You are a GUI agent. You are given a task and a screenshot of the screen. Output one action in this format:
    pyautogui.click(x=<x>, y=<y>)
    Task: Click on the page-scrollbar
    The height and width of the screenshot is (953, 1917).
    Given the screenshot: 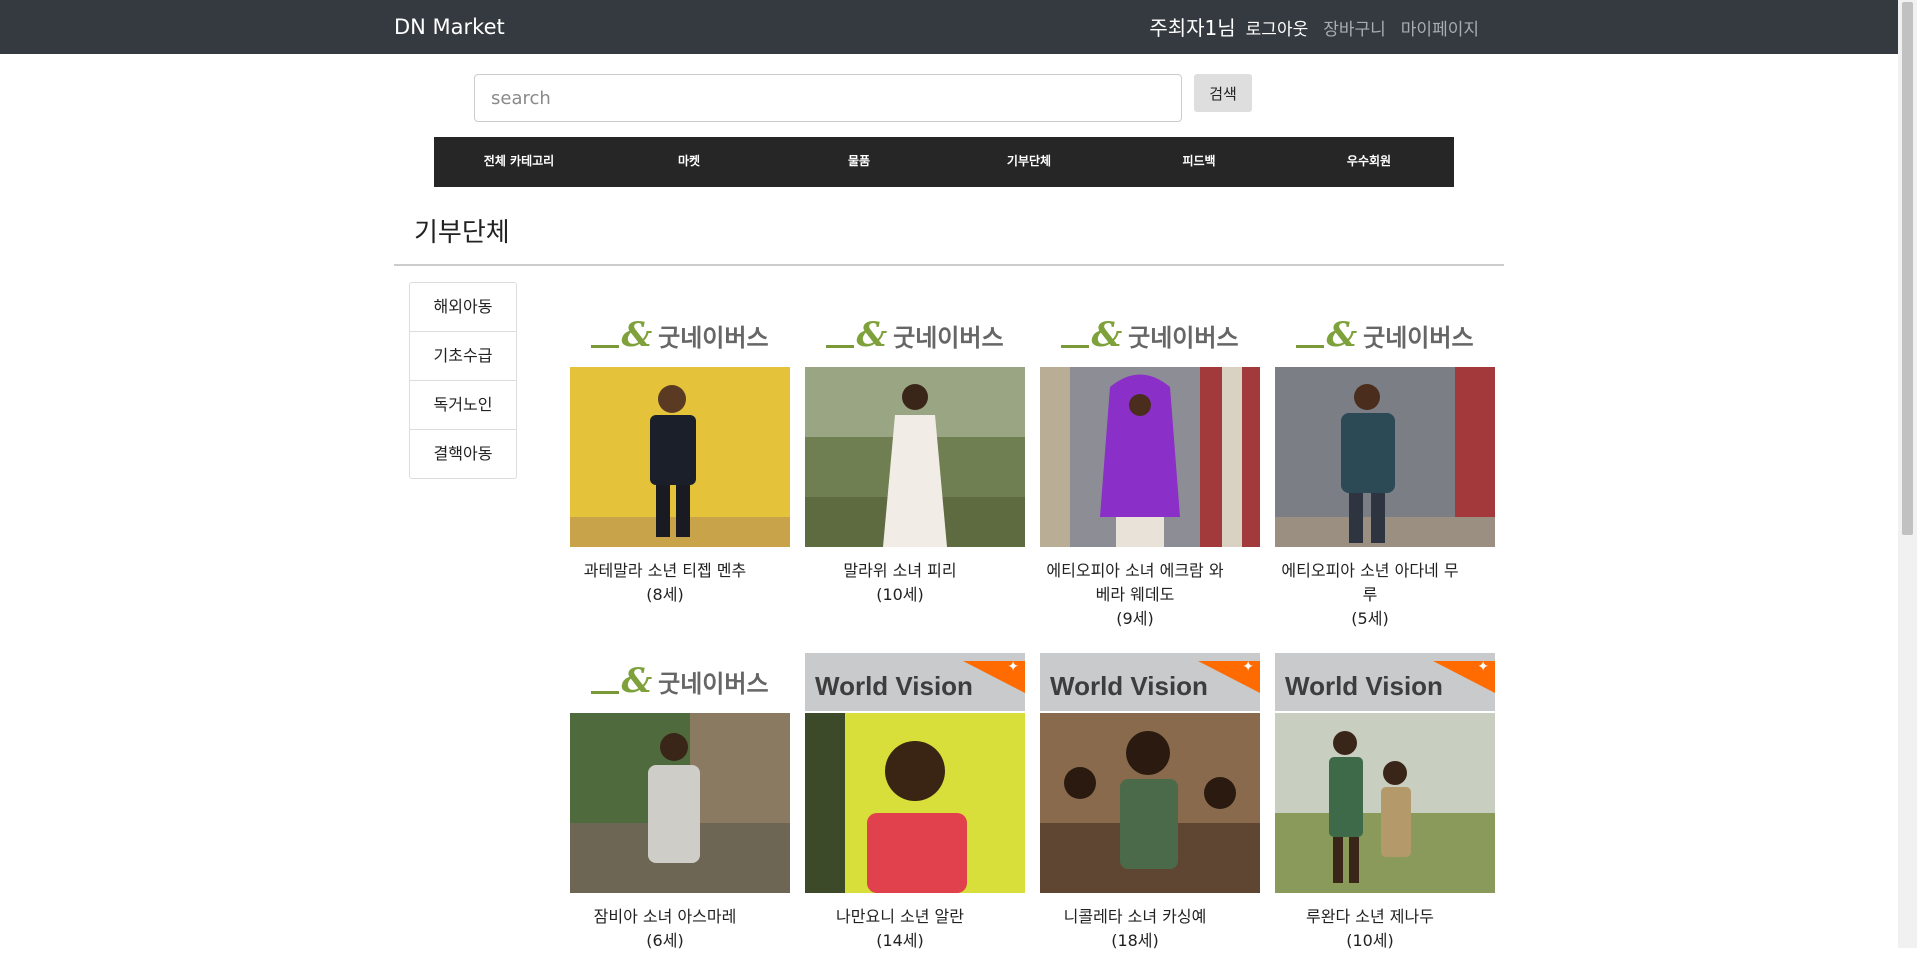 What is the action you would take?
    pyautogui.click(x=1907, y=474)
    